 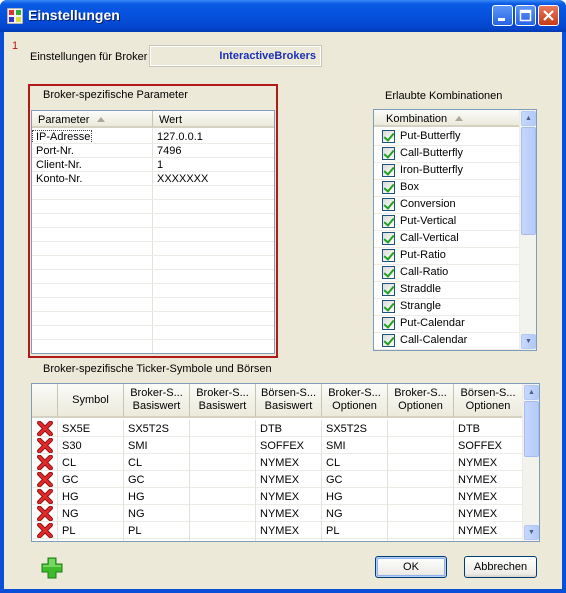 I want to click on ticker-cell: SX5E, so click(x=74, y=429).